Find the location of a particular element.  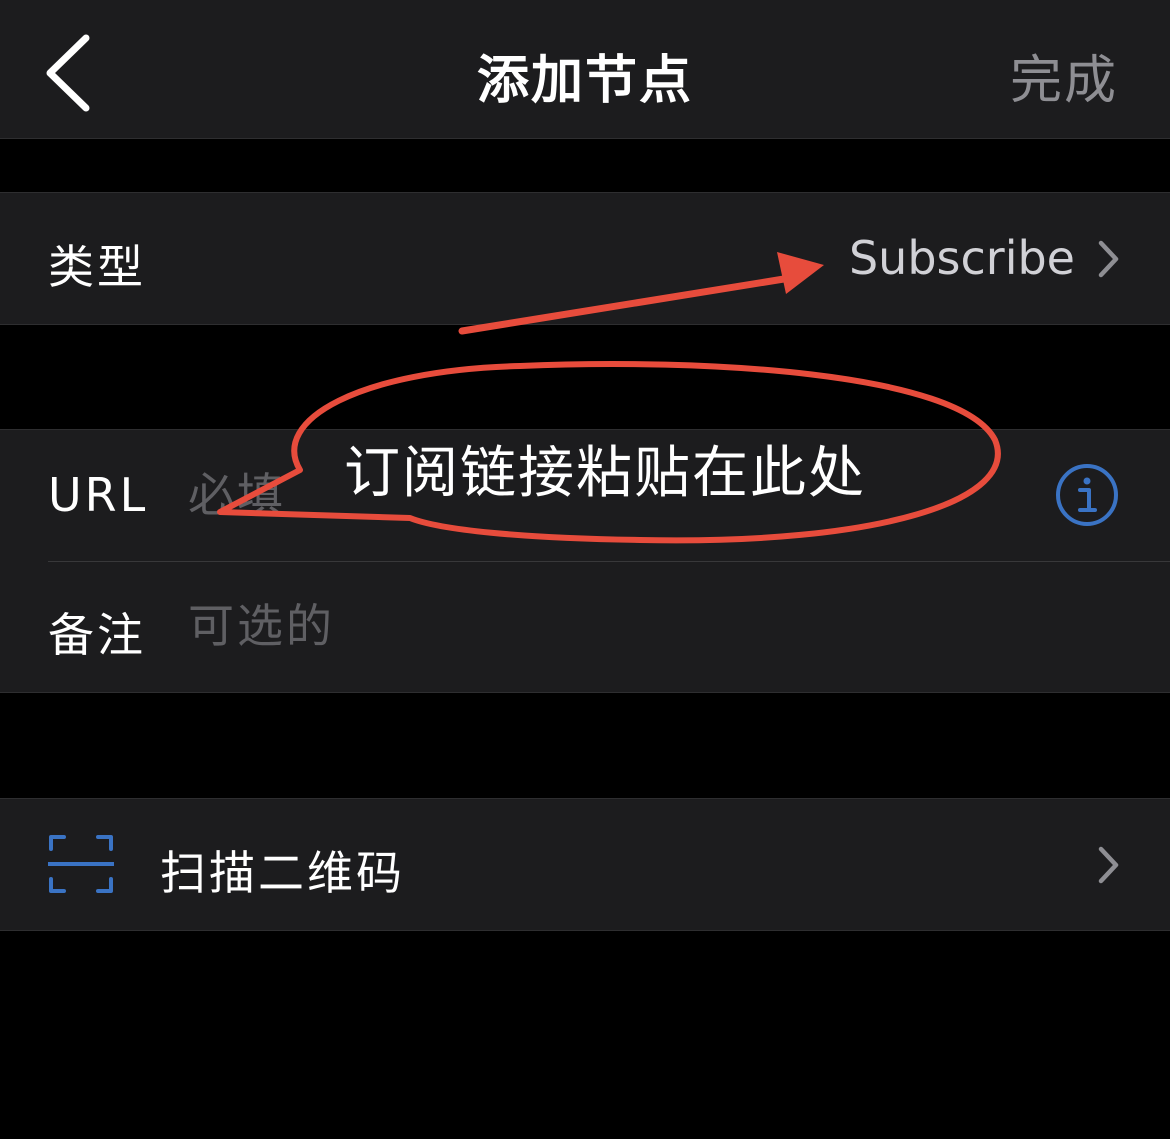

type-cell: 类型 Subscribe is located at coordinates (585, 258).